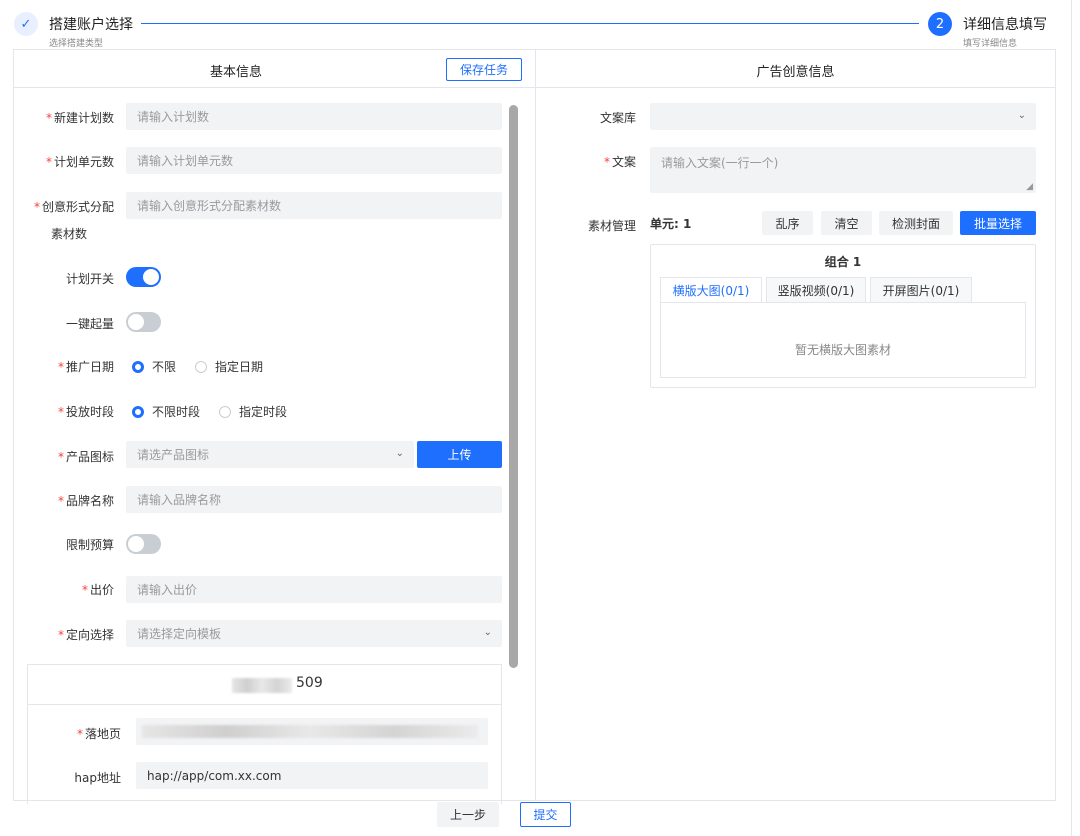 The image size is (1080, 836). Describe the element at coordinates (314, 116) in the screenshot. I see `plan-count-input: 请输入计划数` at that location.